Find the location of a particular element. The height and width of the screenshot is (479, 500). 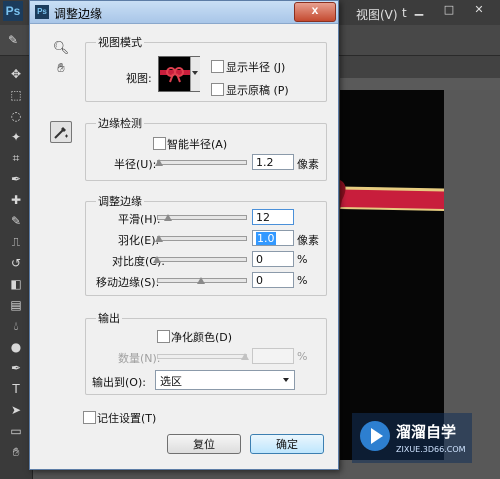

radius-slider-track is located at coordinates (202, 162).